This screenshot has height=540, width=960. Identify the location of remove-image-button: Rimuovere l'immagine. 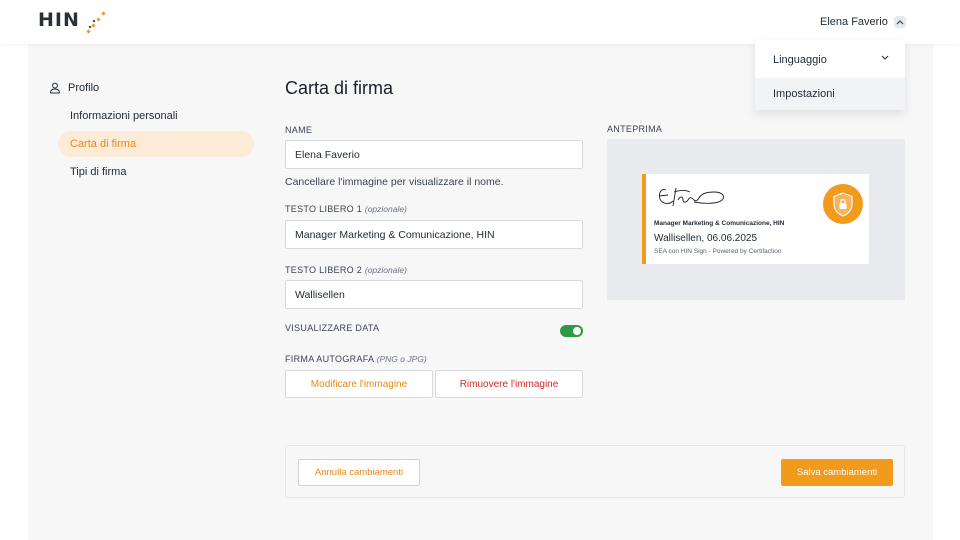
(509, 384).